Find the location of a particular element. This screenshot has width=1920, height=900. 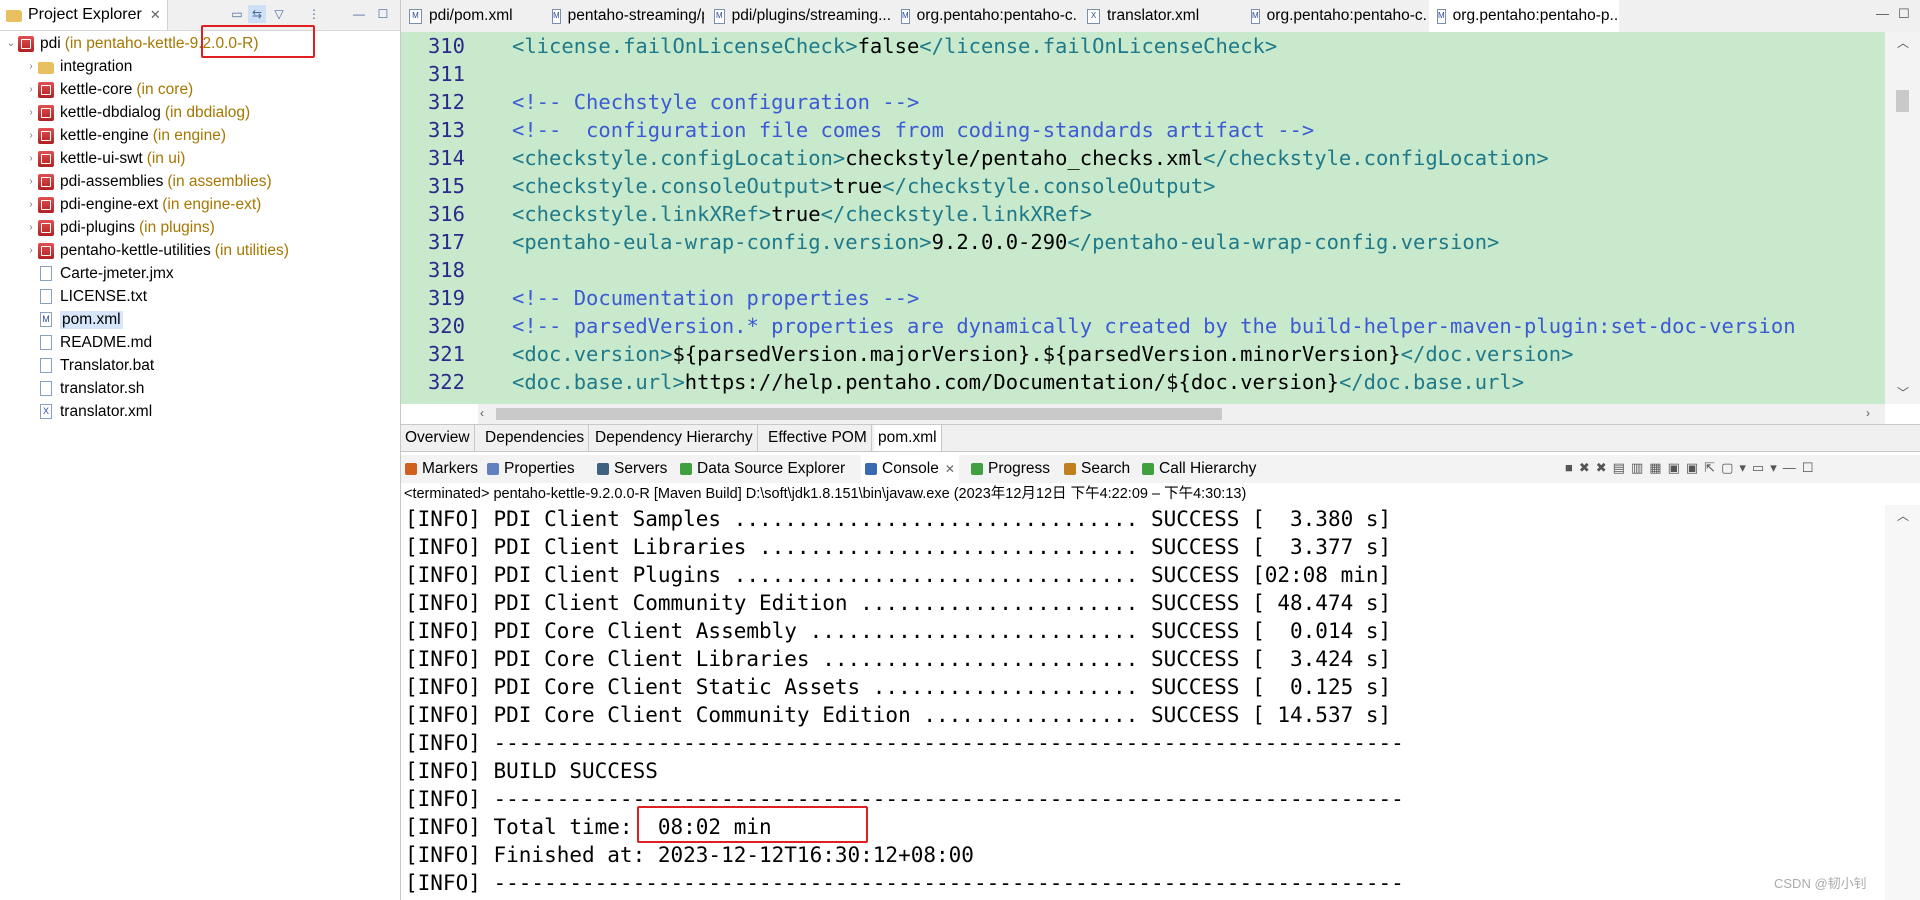

word-wrap-icon: ▦ is located at coordinates (1655, 469).